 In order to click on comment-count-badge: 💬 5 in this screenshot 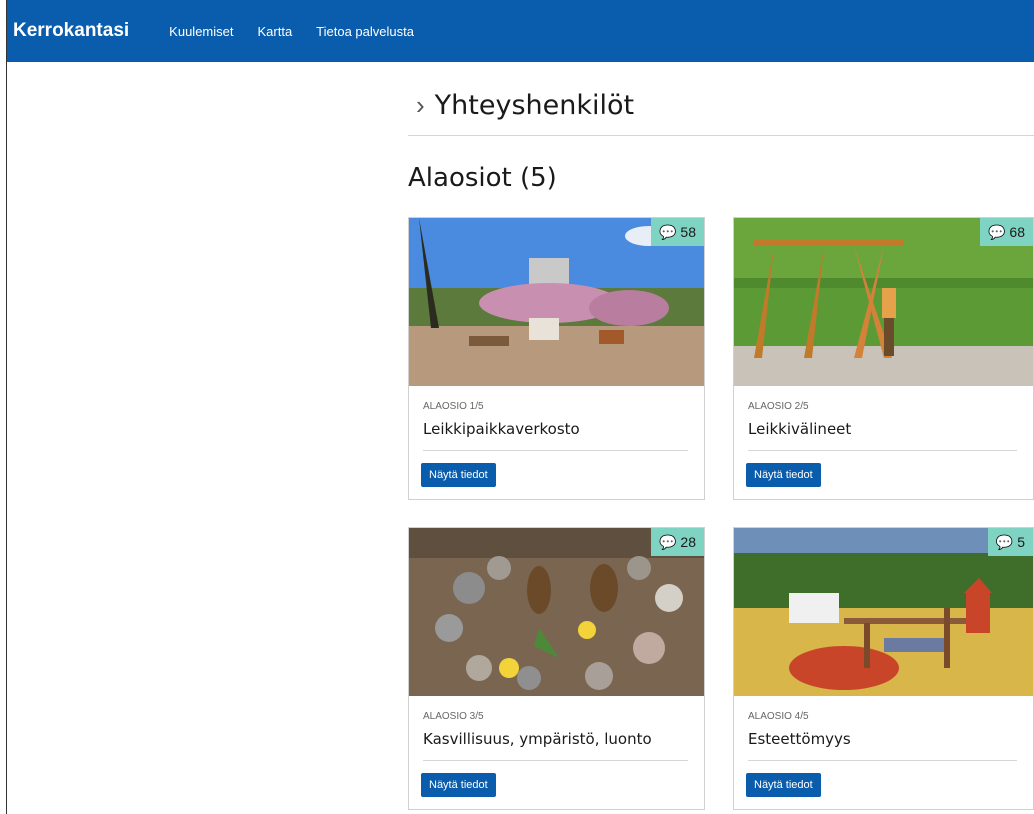, I will do `click(1010, 542)`.